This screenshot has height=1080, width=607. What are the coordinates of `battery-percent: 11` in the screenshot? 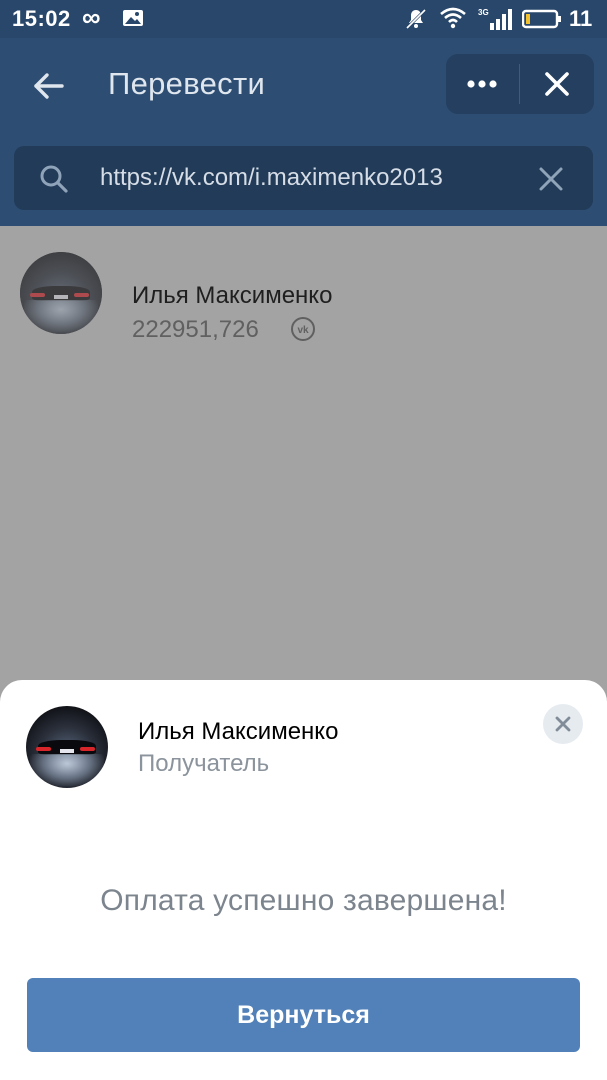 It's located at (581, 18).